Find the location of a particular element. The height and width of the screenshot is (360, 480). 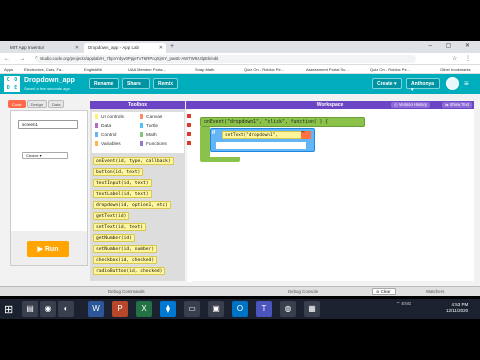

notes-icon: ▭ is located at coordinates (192, 309).